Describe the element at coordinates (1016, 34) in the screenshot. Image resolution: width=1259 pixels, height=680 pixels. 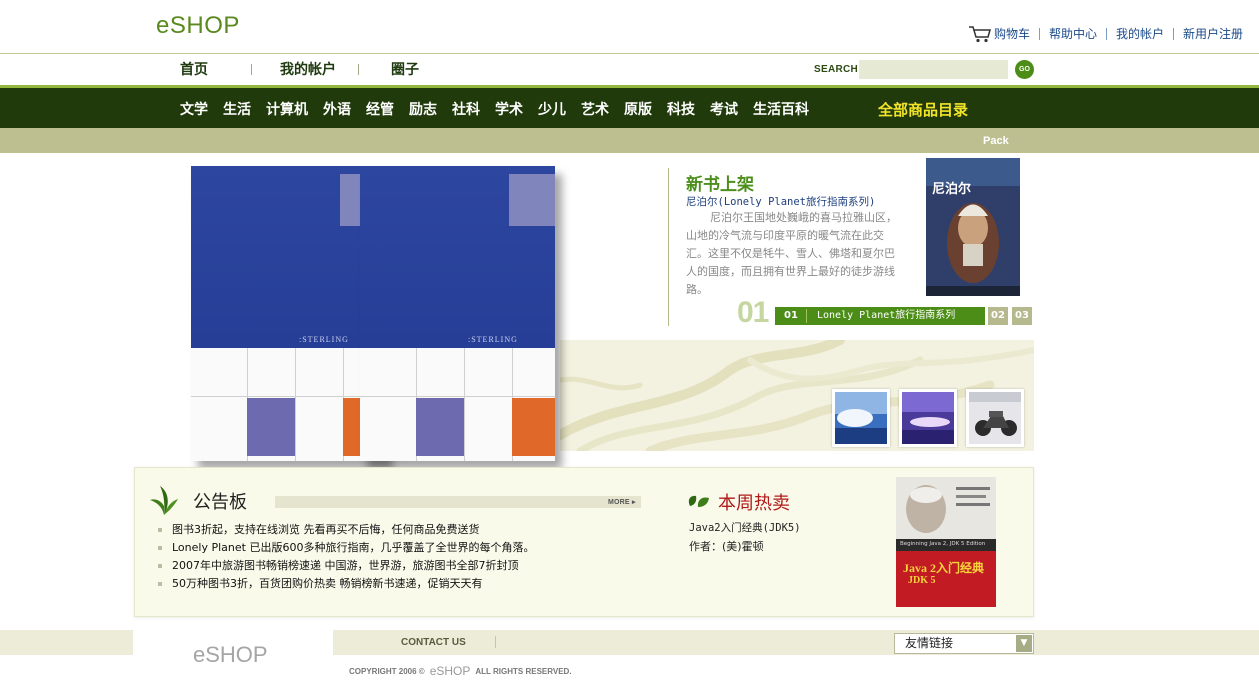
I see `cart-link: 购物车` at that location.